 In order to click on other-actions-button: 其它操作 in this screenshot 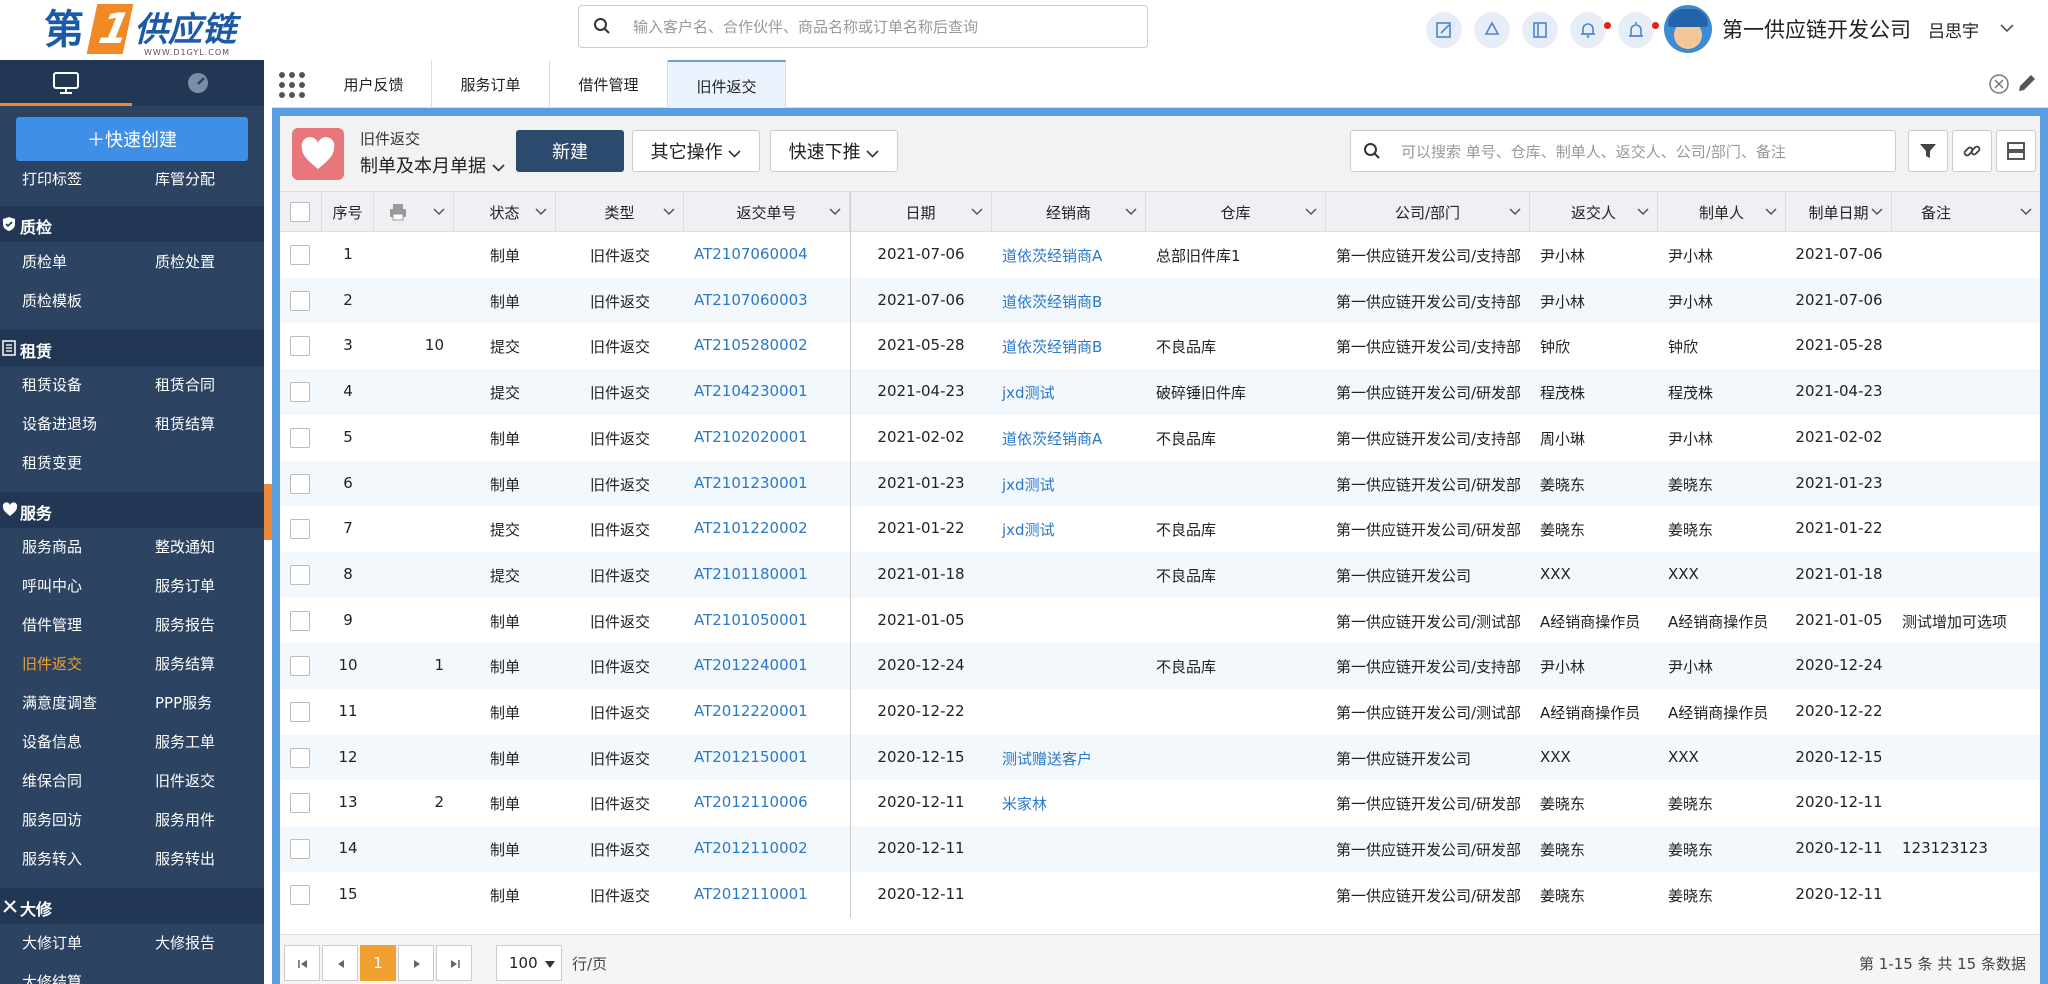, I will do `click(696, 151)`.